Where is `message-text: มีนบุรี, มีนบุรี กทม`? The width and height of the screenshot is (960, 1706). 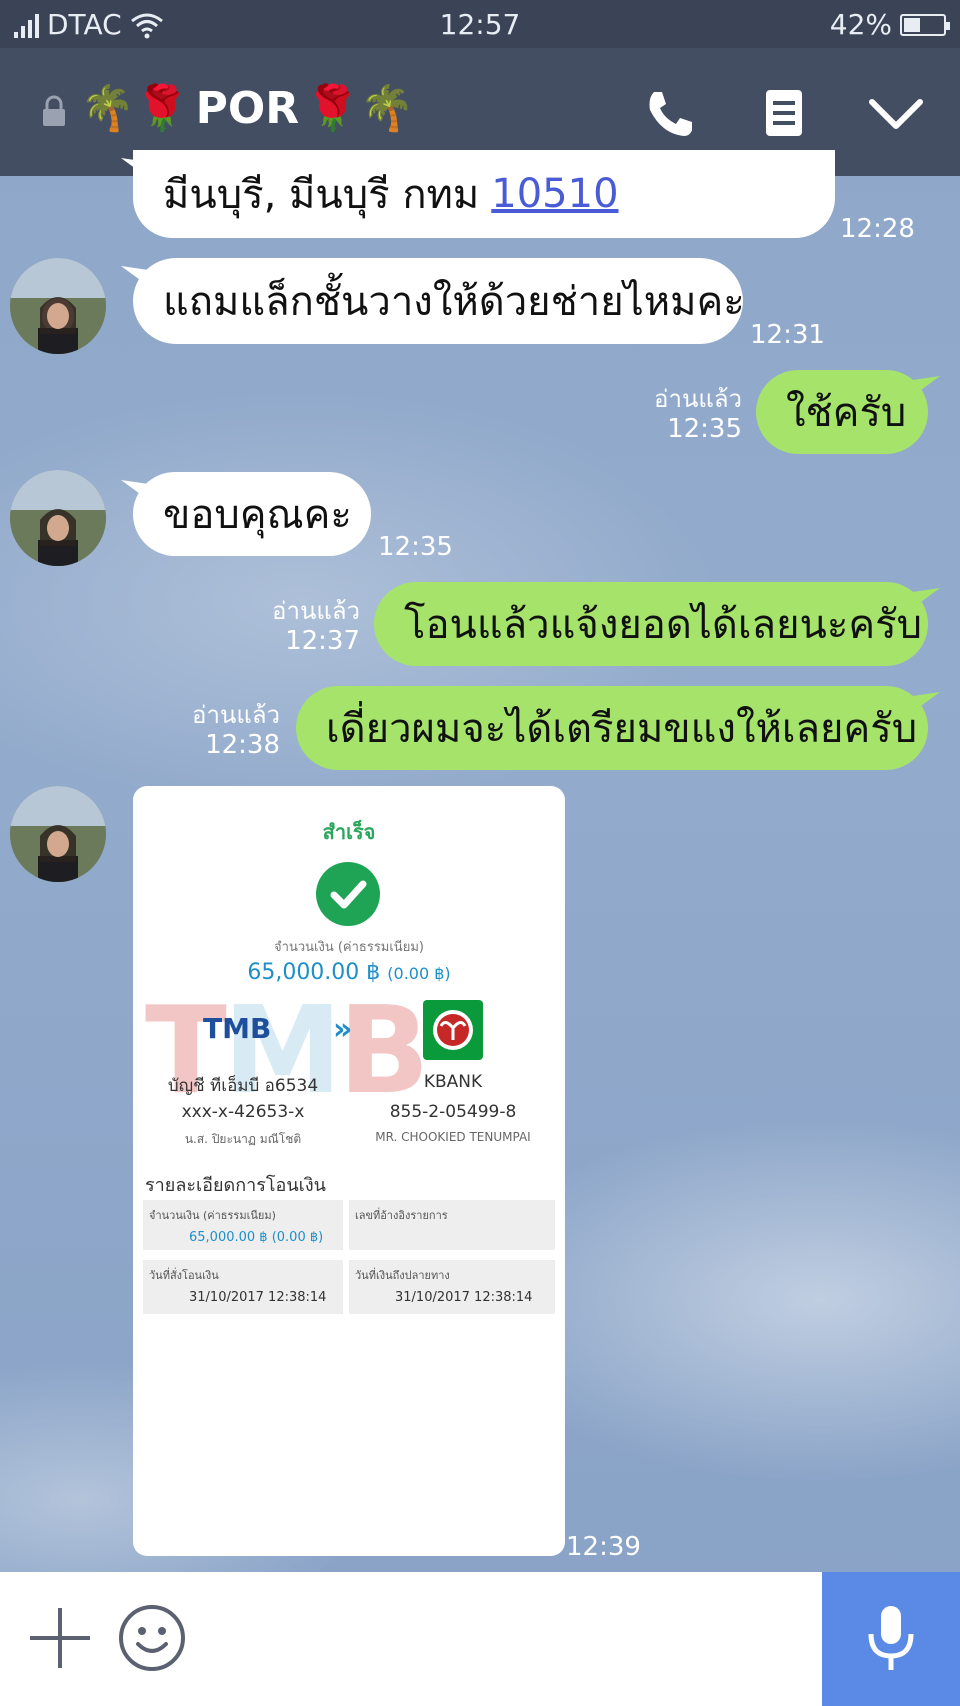
message-text: มีนบุรี, มีนบุรี กทม is located at coordinates (321, 195).